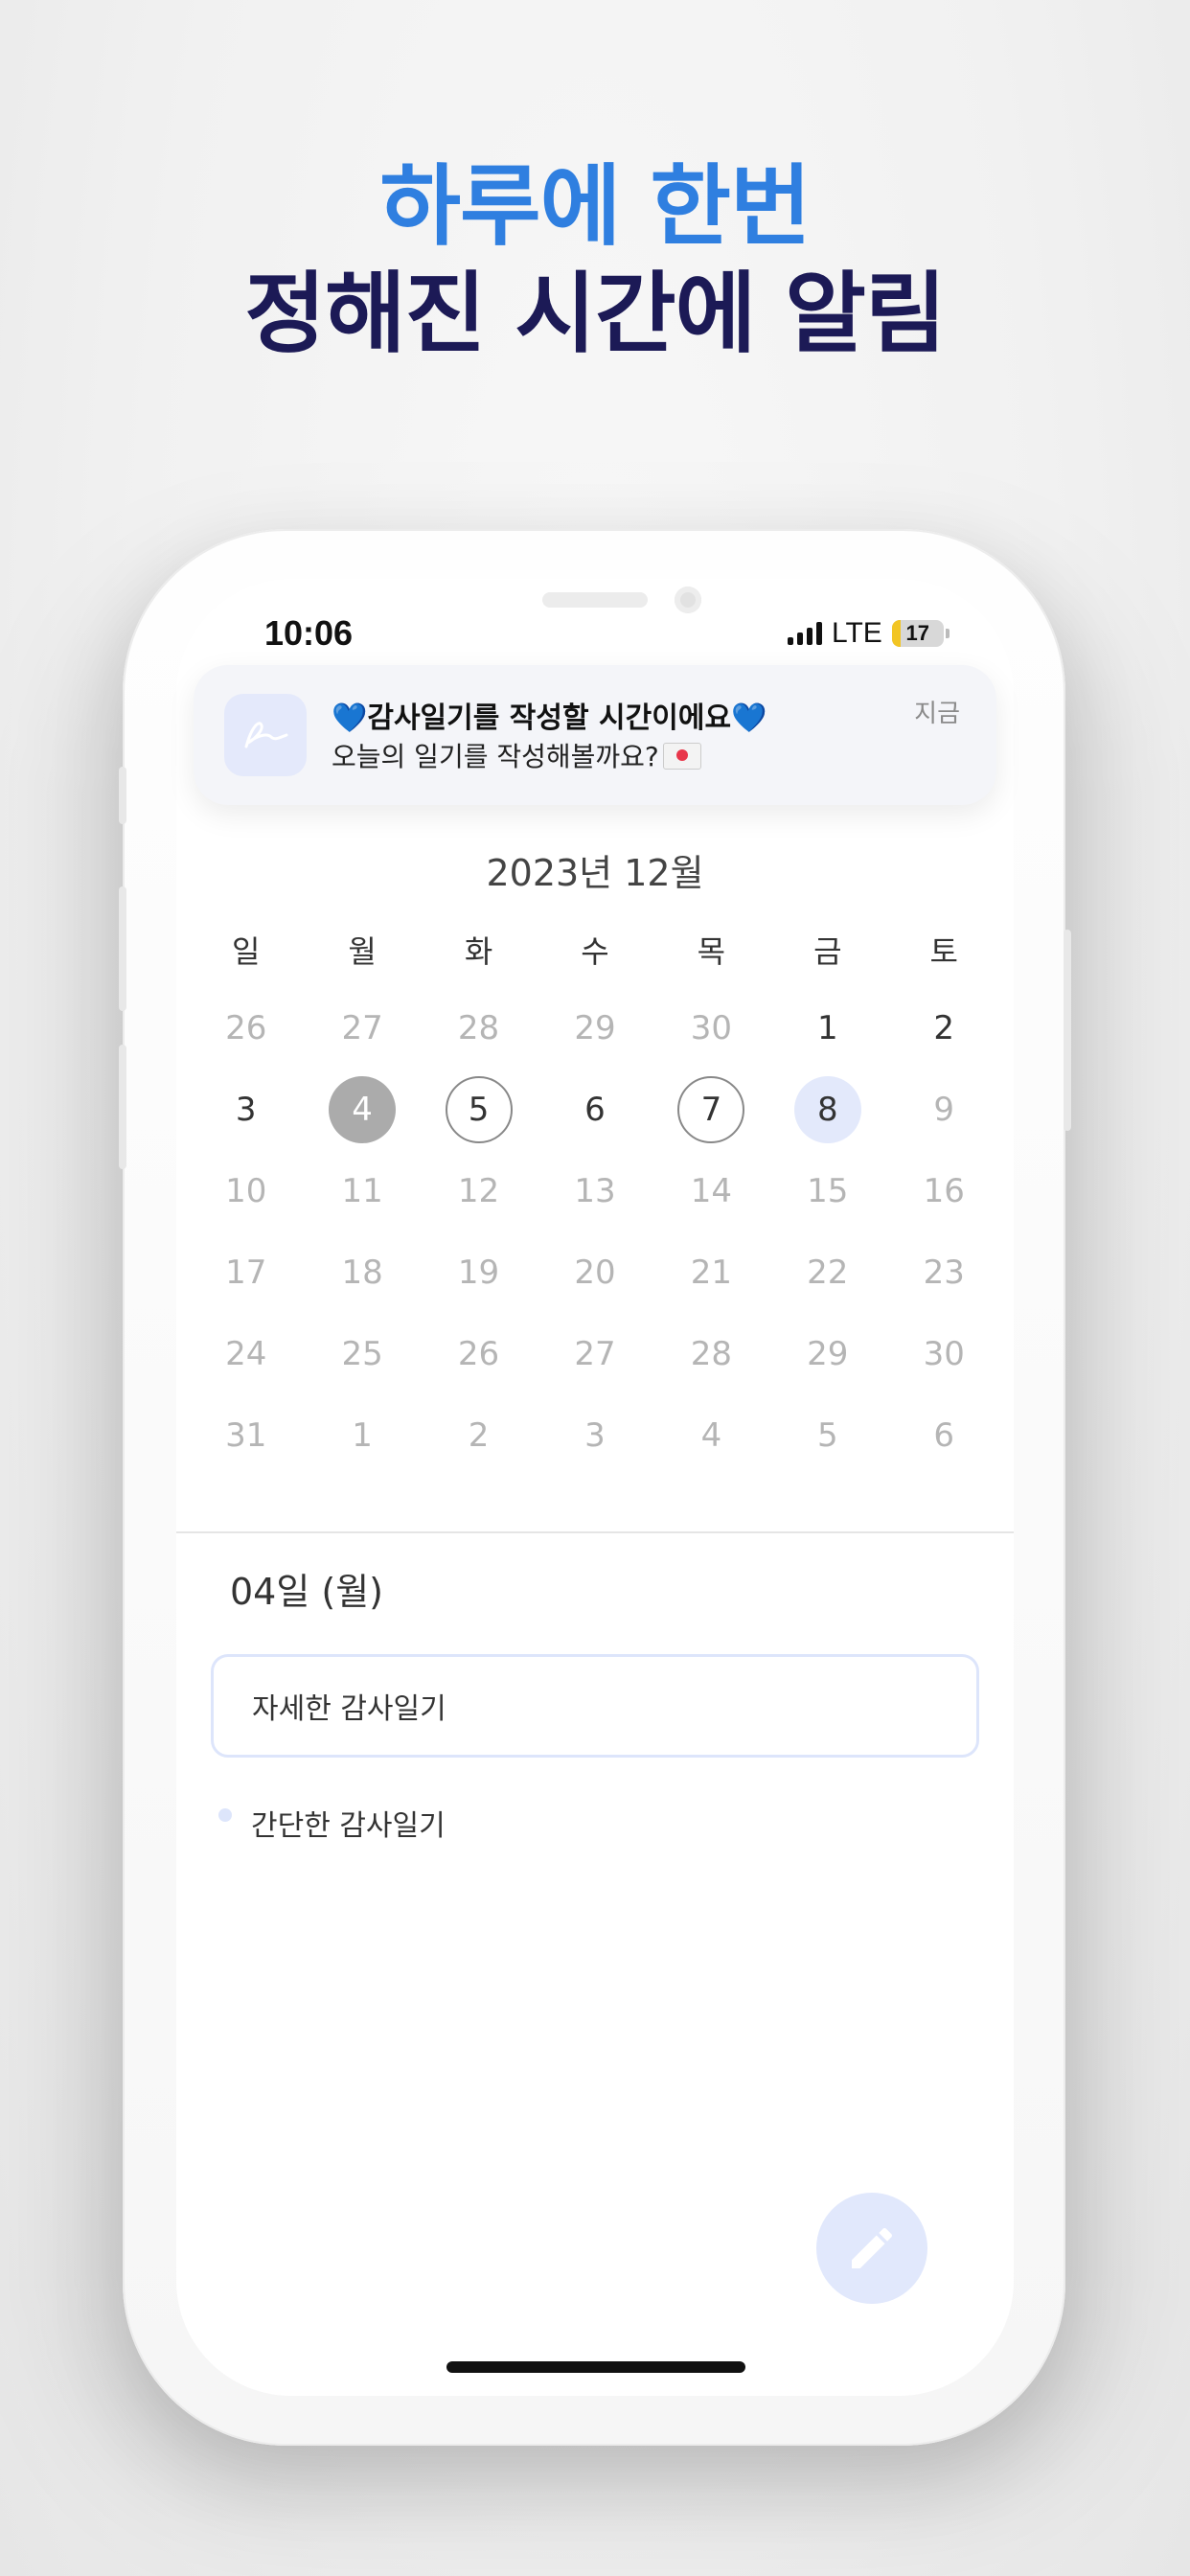  I want to click on calendar-day: 15, so click(827, 1191).